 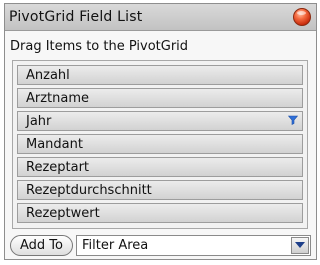 What do you see at coordinates (160, 75) in the screenshot?
I see `field-item-anzahl: Anzahl` at bounding box center [160, 75].